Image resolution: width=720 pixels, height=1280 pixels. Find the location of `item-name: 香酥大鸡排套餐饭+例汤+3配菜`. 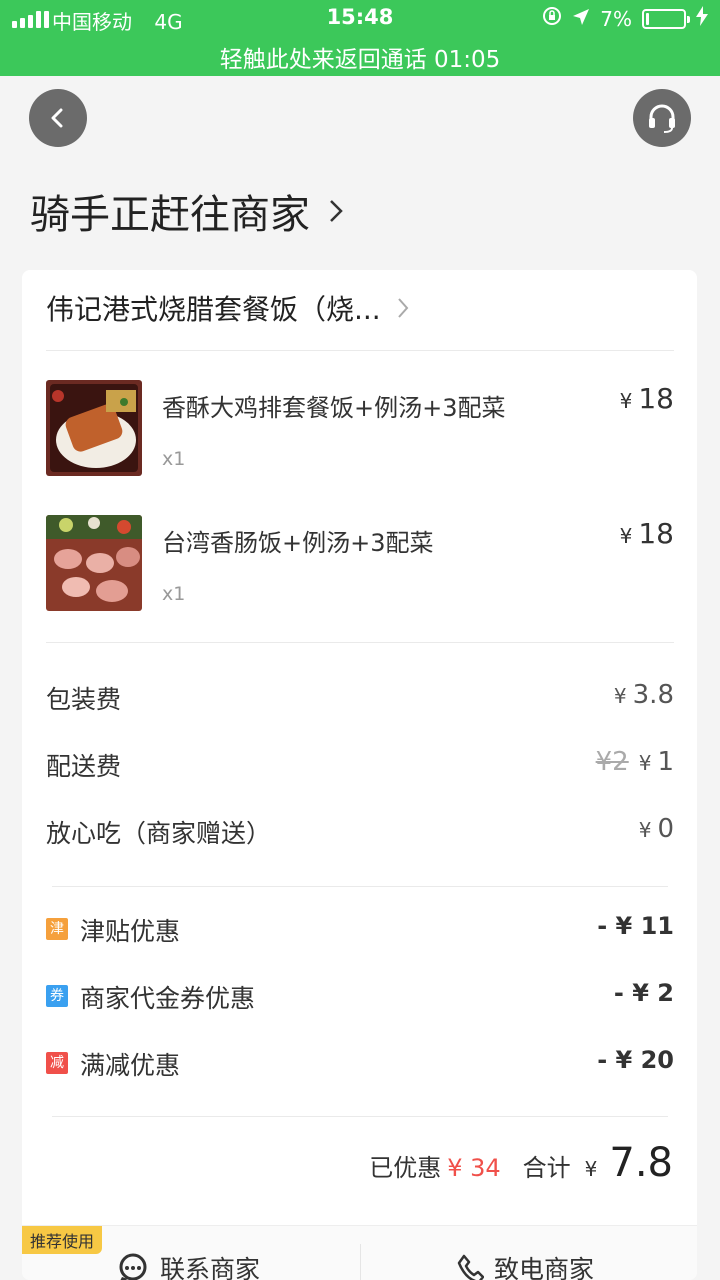

item-name: 香酥大鸡排套餐饭+例汤+3配菜 is located at coordinates (334, 408).